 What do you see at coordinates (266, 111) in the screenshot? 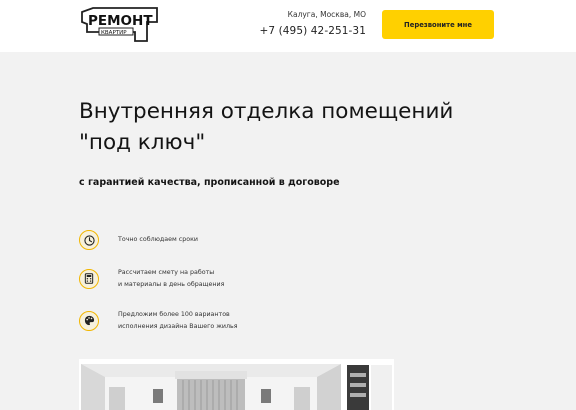
I see `hero-title-line-1: Внутренняя отделка помещений` at bounding box center [266, 111].